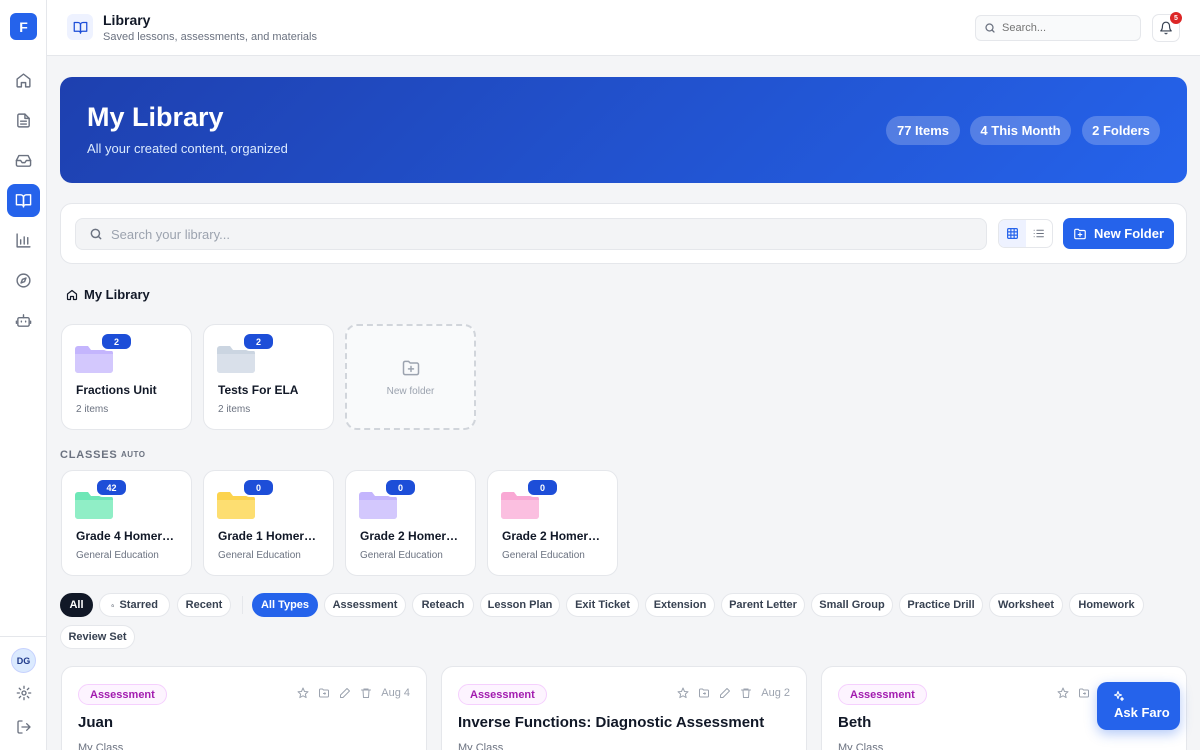 The width and height of the screenshot is (1200, 750). Describe the element at coordinates (1073, 693) in the screenshot. I see `item-actions` at that location.